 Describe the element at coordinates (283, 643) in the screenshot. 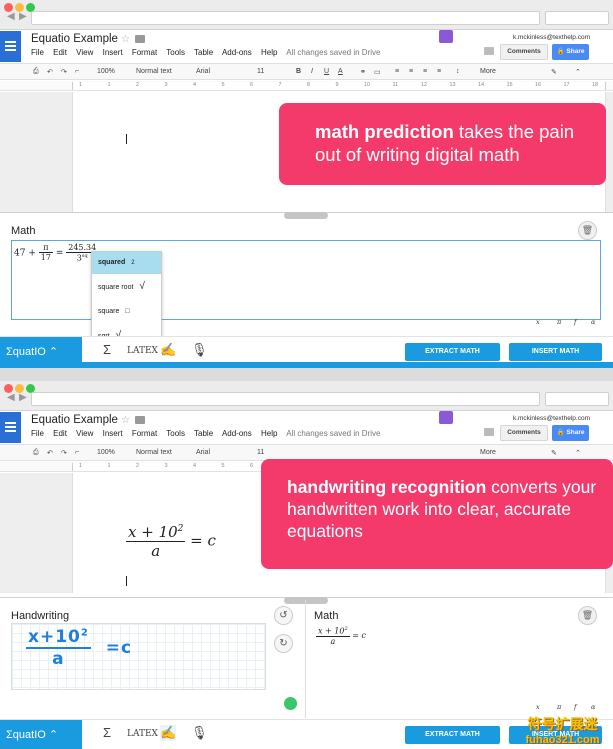

I see `redo-stroke-icon: ↻` at that location.